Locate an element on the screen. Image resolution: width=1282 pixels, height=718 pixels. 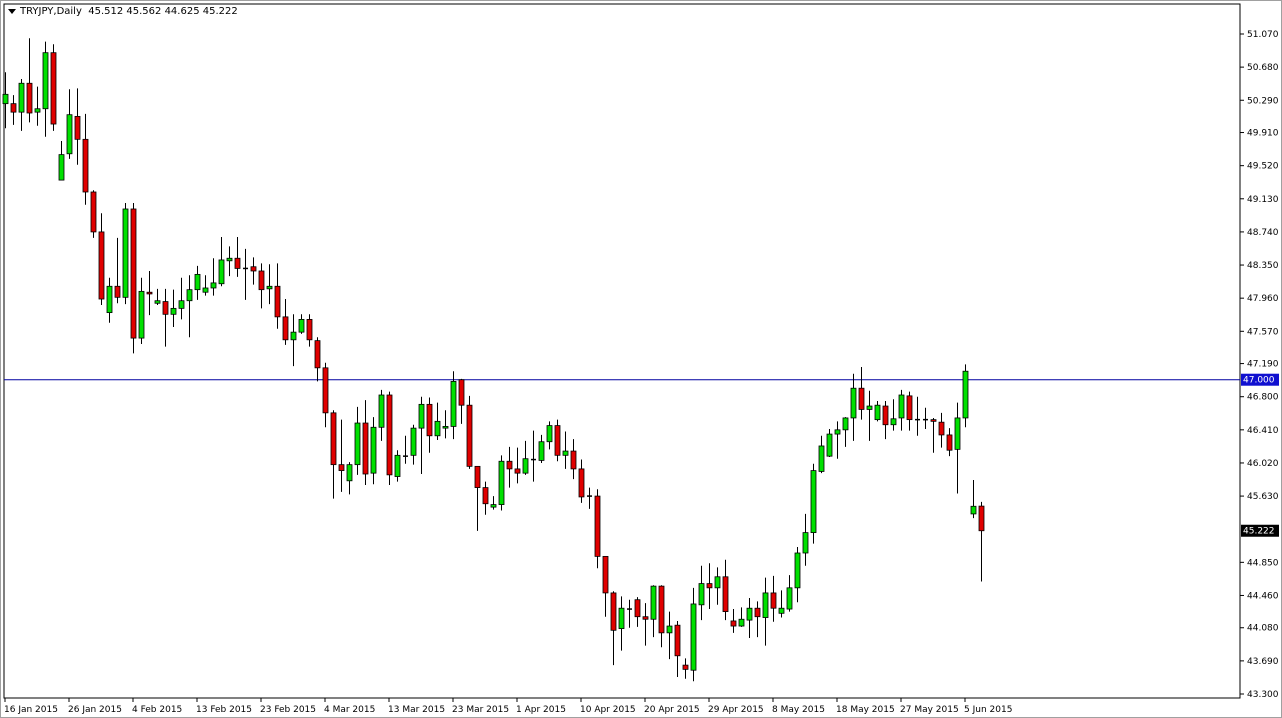
y-tick-label: 49.910 is located at coordinates (1263, 134).